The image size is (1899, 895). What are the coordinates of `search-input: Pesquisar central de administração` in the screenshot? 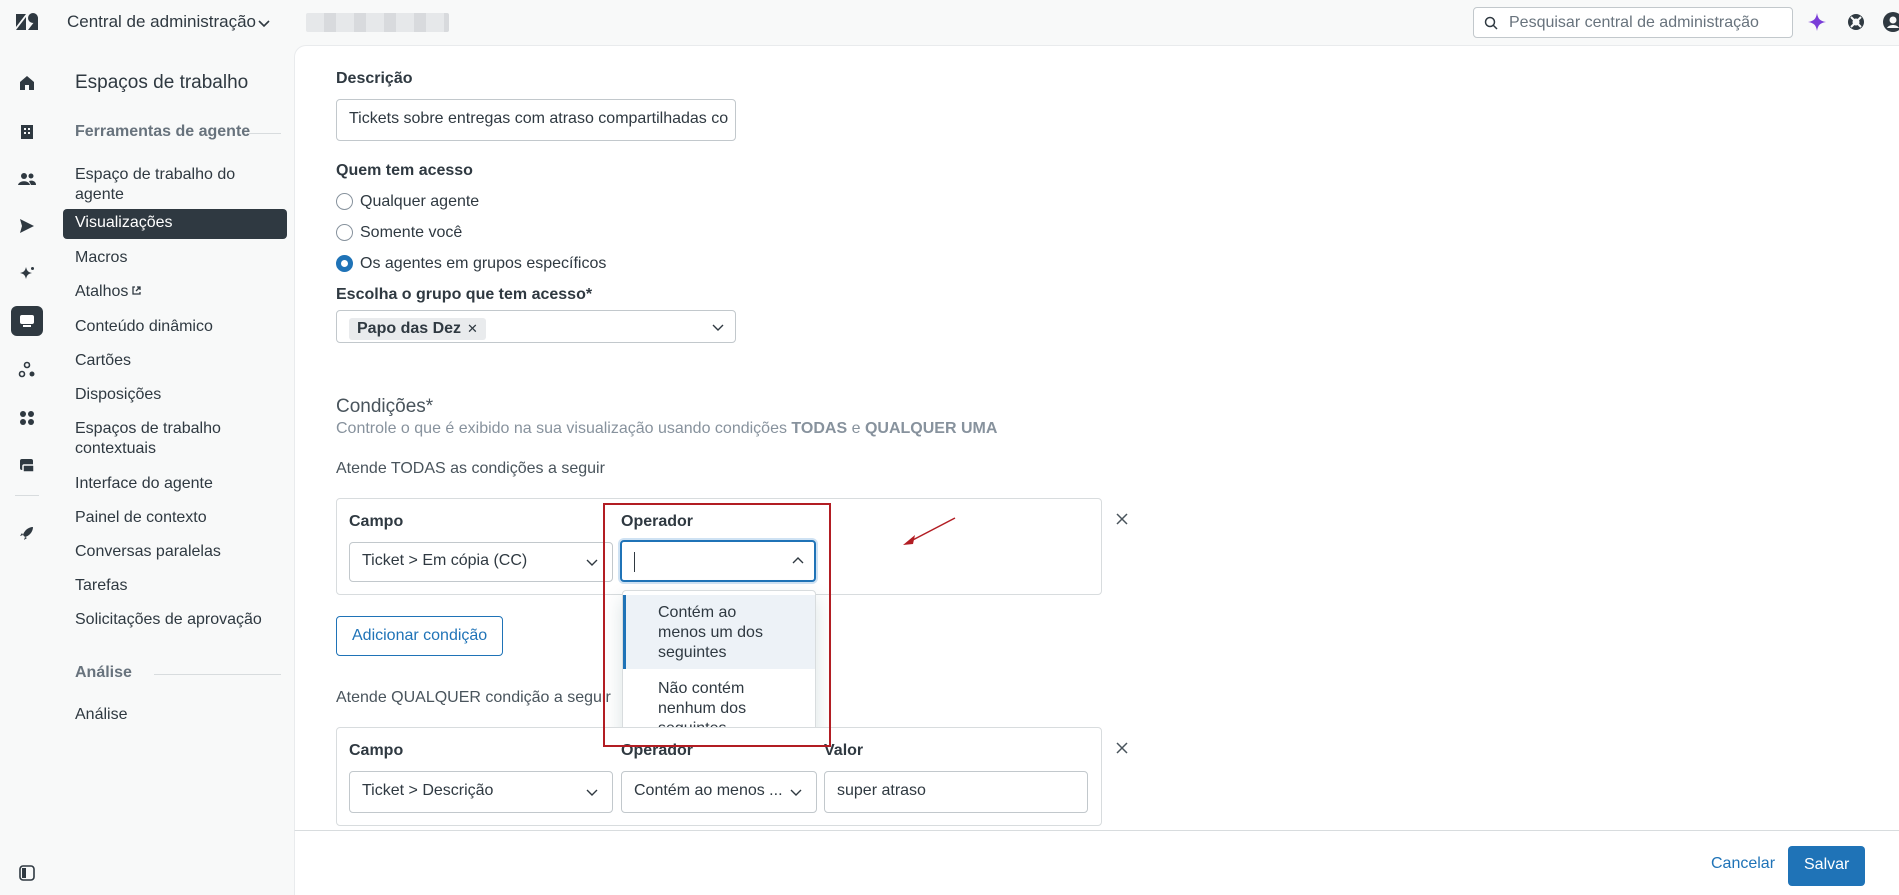 It's located at (1633, 22).